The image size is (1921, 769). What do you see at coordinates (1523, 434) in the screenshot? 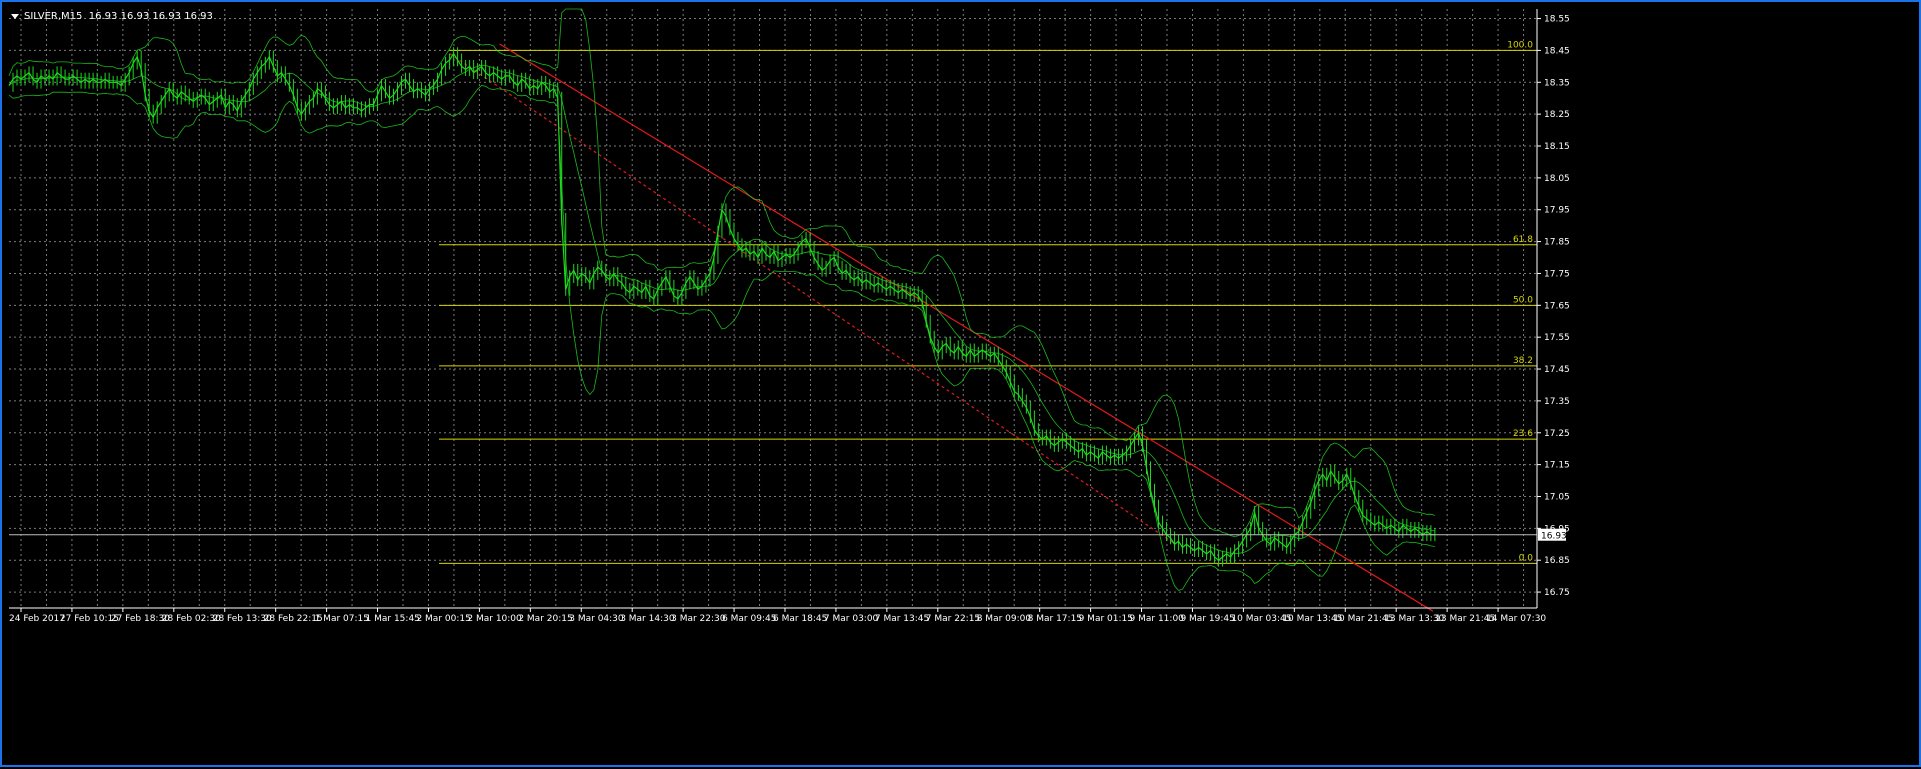
I see `fib-level-label: 23.6` at bounding box center [1523, 434].